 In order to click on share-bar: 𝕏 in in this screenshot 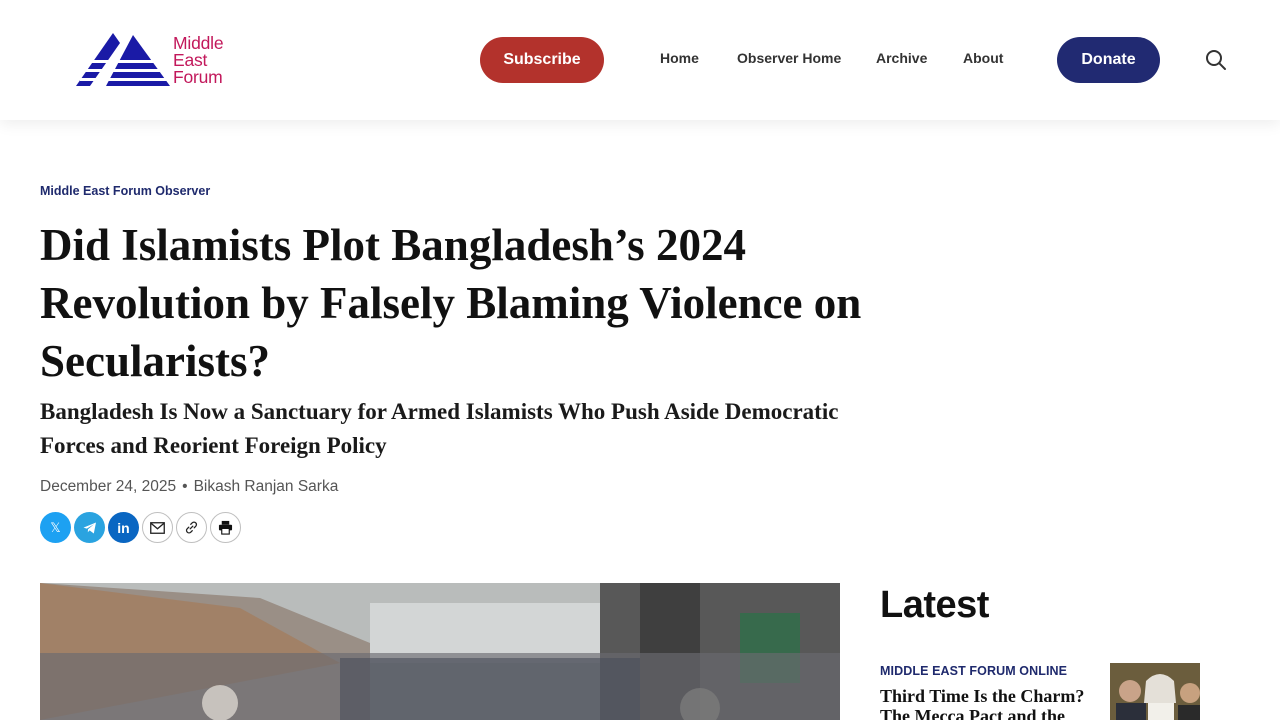, I will do `click(140, 527)`.